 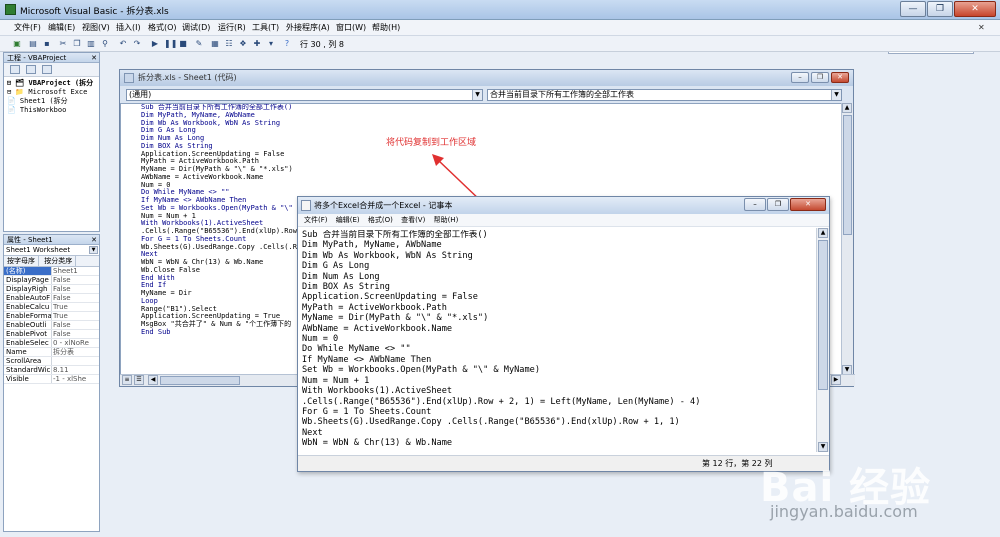 What do you see at coordinates (308, 27) in the screenshot?
I see `menu-addins: 外接程序(A)` at bounding box center [308, 27].